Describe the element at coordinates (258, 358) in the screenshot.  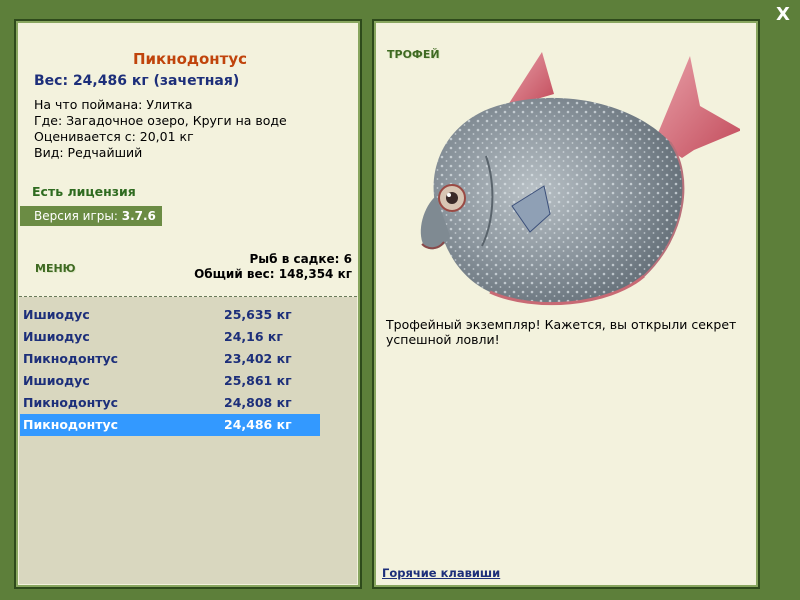
I see `catch-weight: 23,402 кг` at that location.